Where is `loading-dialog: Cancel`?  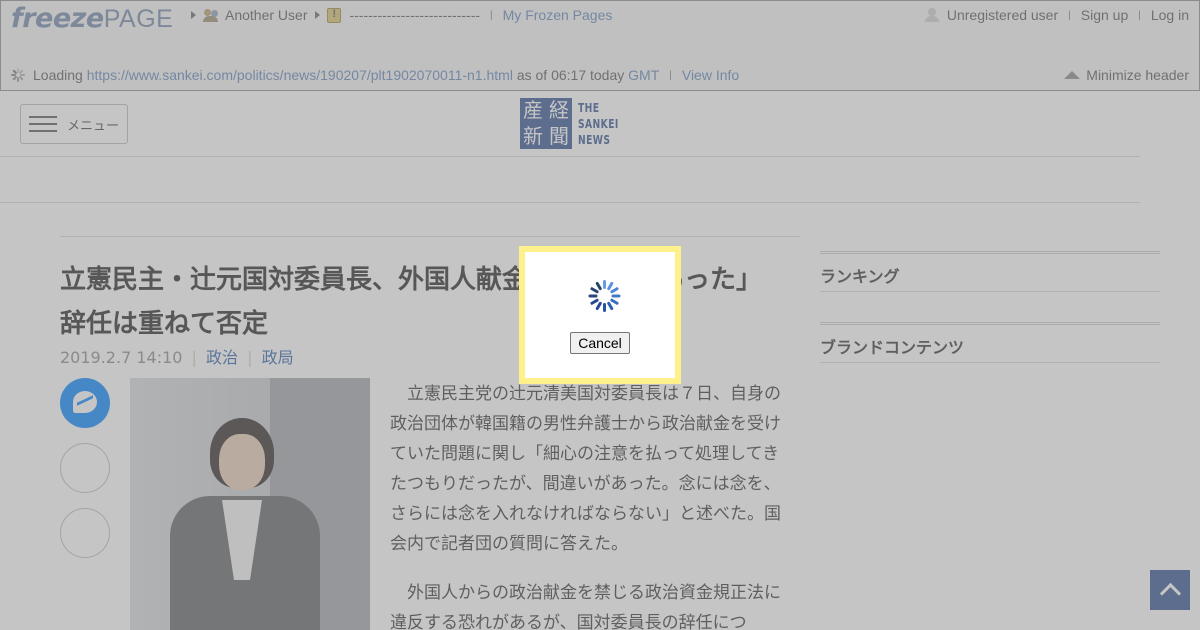
loading-dialog: Cancel is located at coordinates (600, 315).